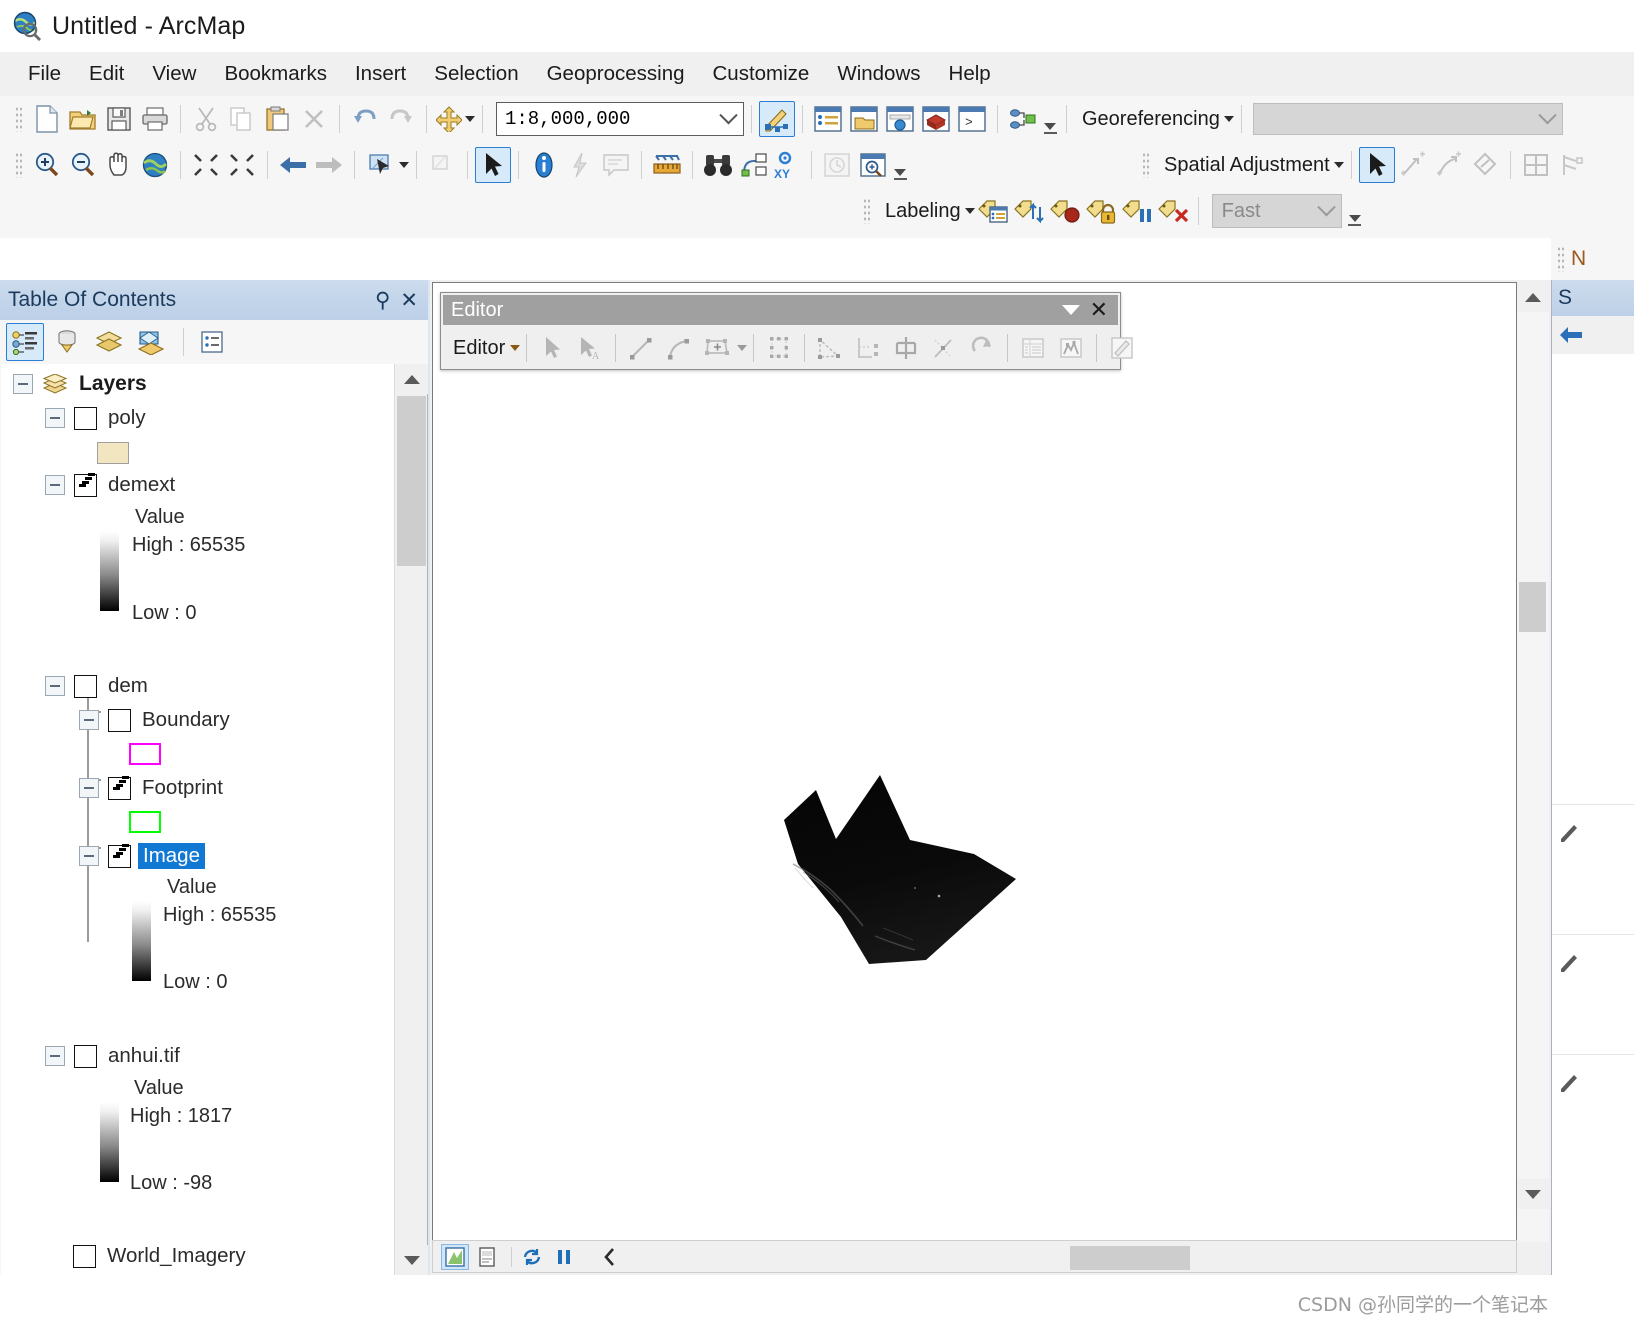 The width and height of the screenshot is (1634, 1323). I want to click on menu-bookmarks: Bookmarks, so click(275, 74).